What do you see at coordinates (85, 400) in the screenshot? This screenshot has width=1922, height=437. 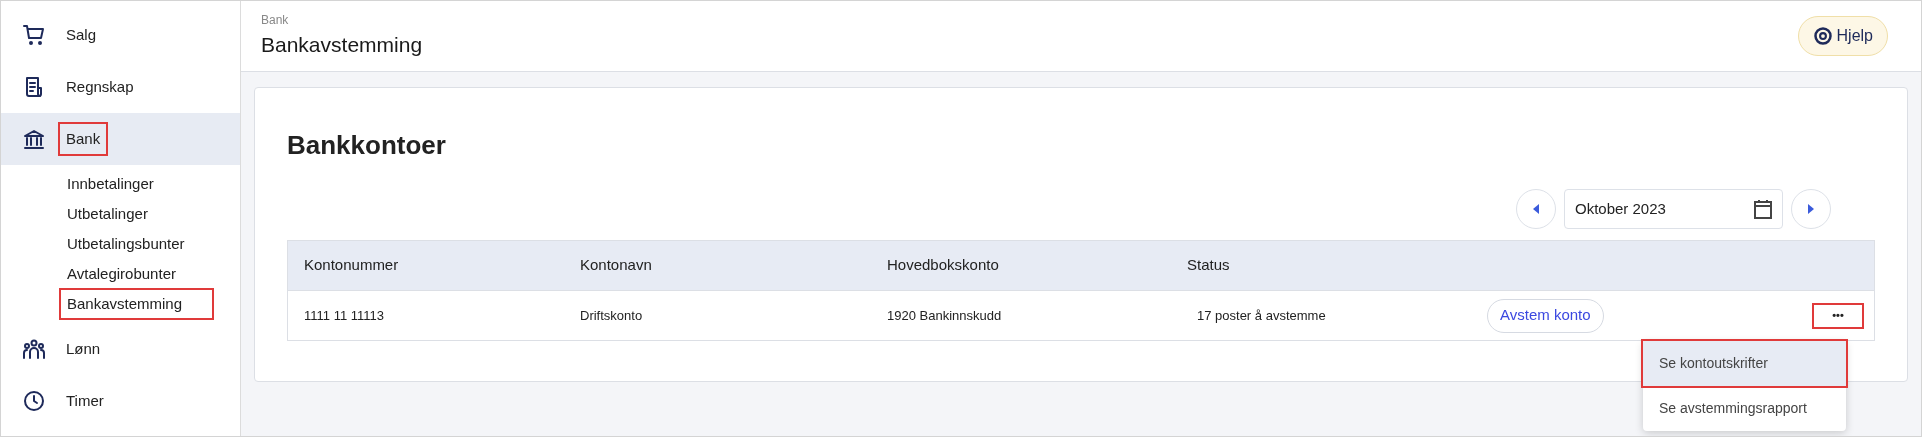 I see `sidebar-label: Timer` at bounding box center [85, 400].